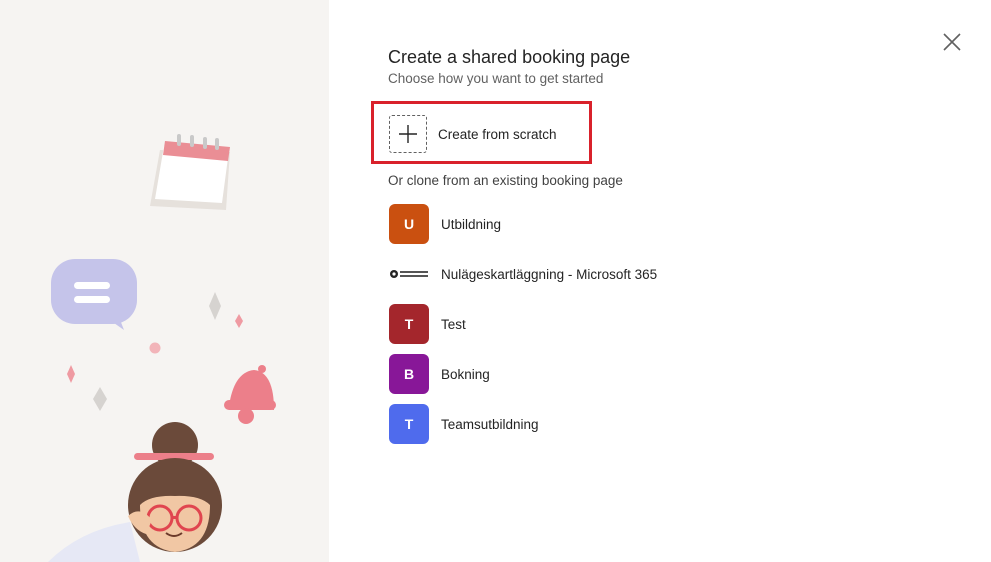 The image size is (991, 562). I want to click on clone-heading: Or clone from an existing booking page, so click(505, 180).